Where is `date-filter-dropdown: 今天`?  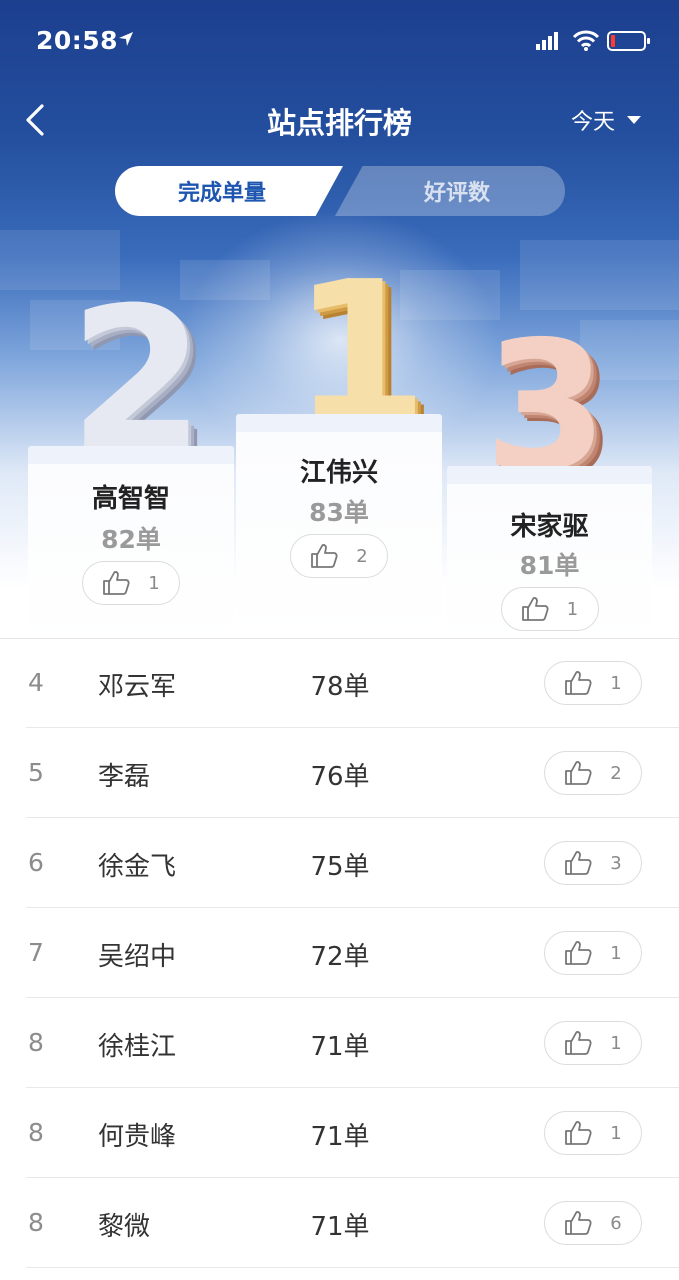 date-filter-dropdown: 今天 is located at coordinates (606, 120).